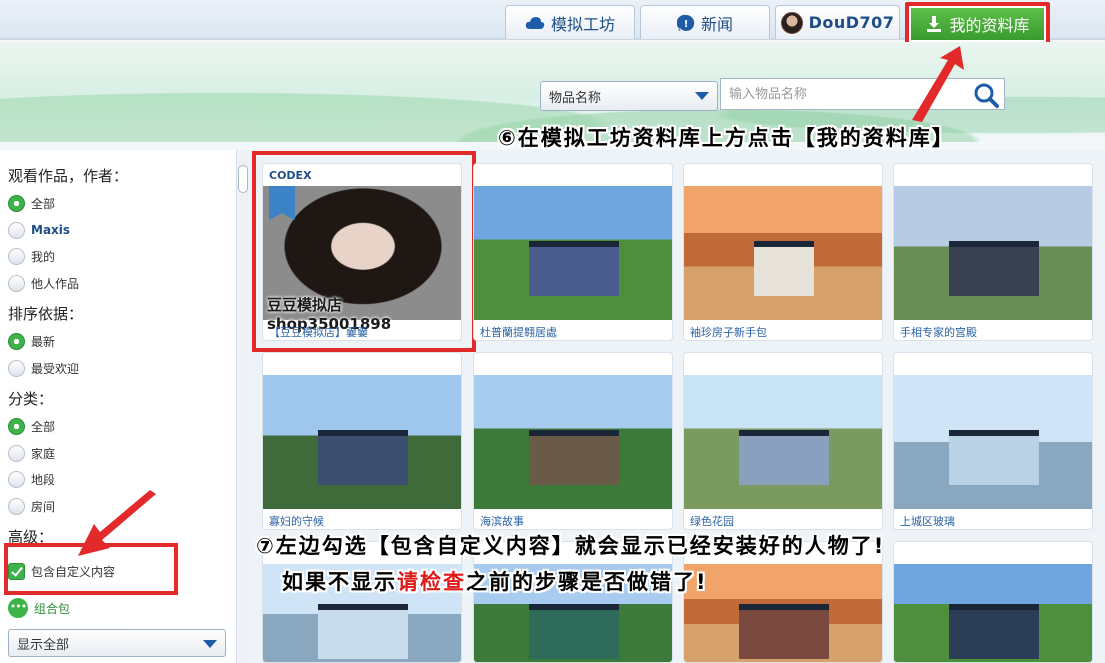  Describe the element at coordinates (55, 368) in the screenshot. I see `radio-label: 最受欢迎` at that location.